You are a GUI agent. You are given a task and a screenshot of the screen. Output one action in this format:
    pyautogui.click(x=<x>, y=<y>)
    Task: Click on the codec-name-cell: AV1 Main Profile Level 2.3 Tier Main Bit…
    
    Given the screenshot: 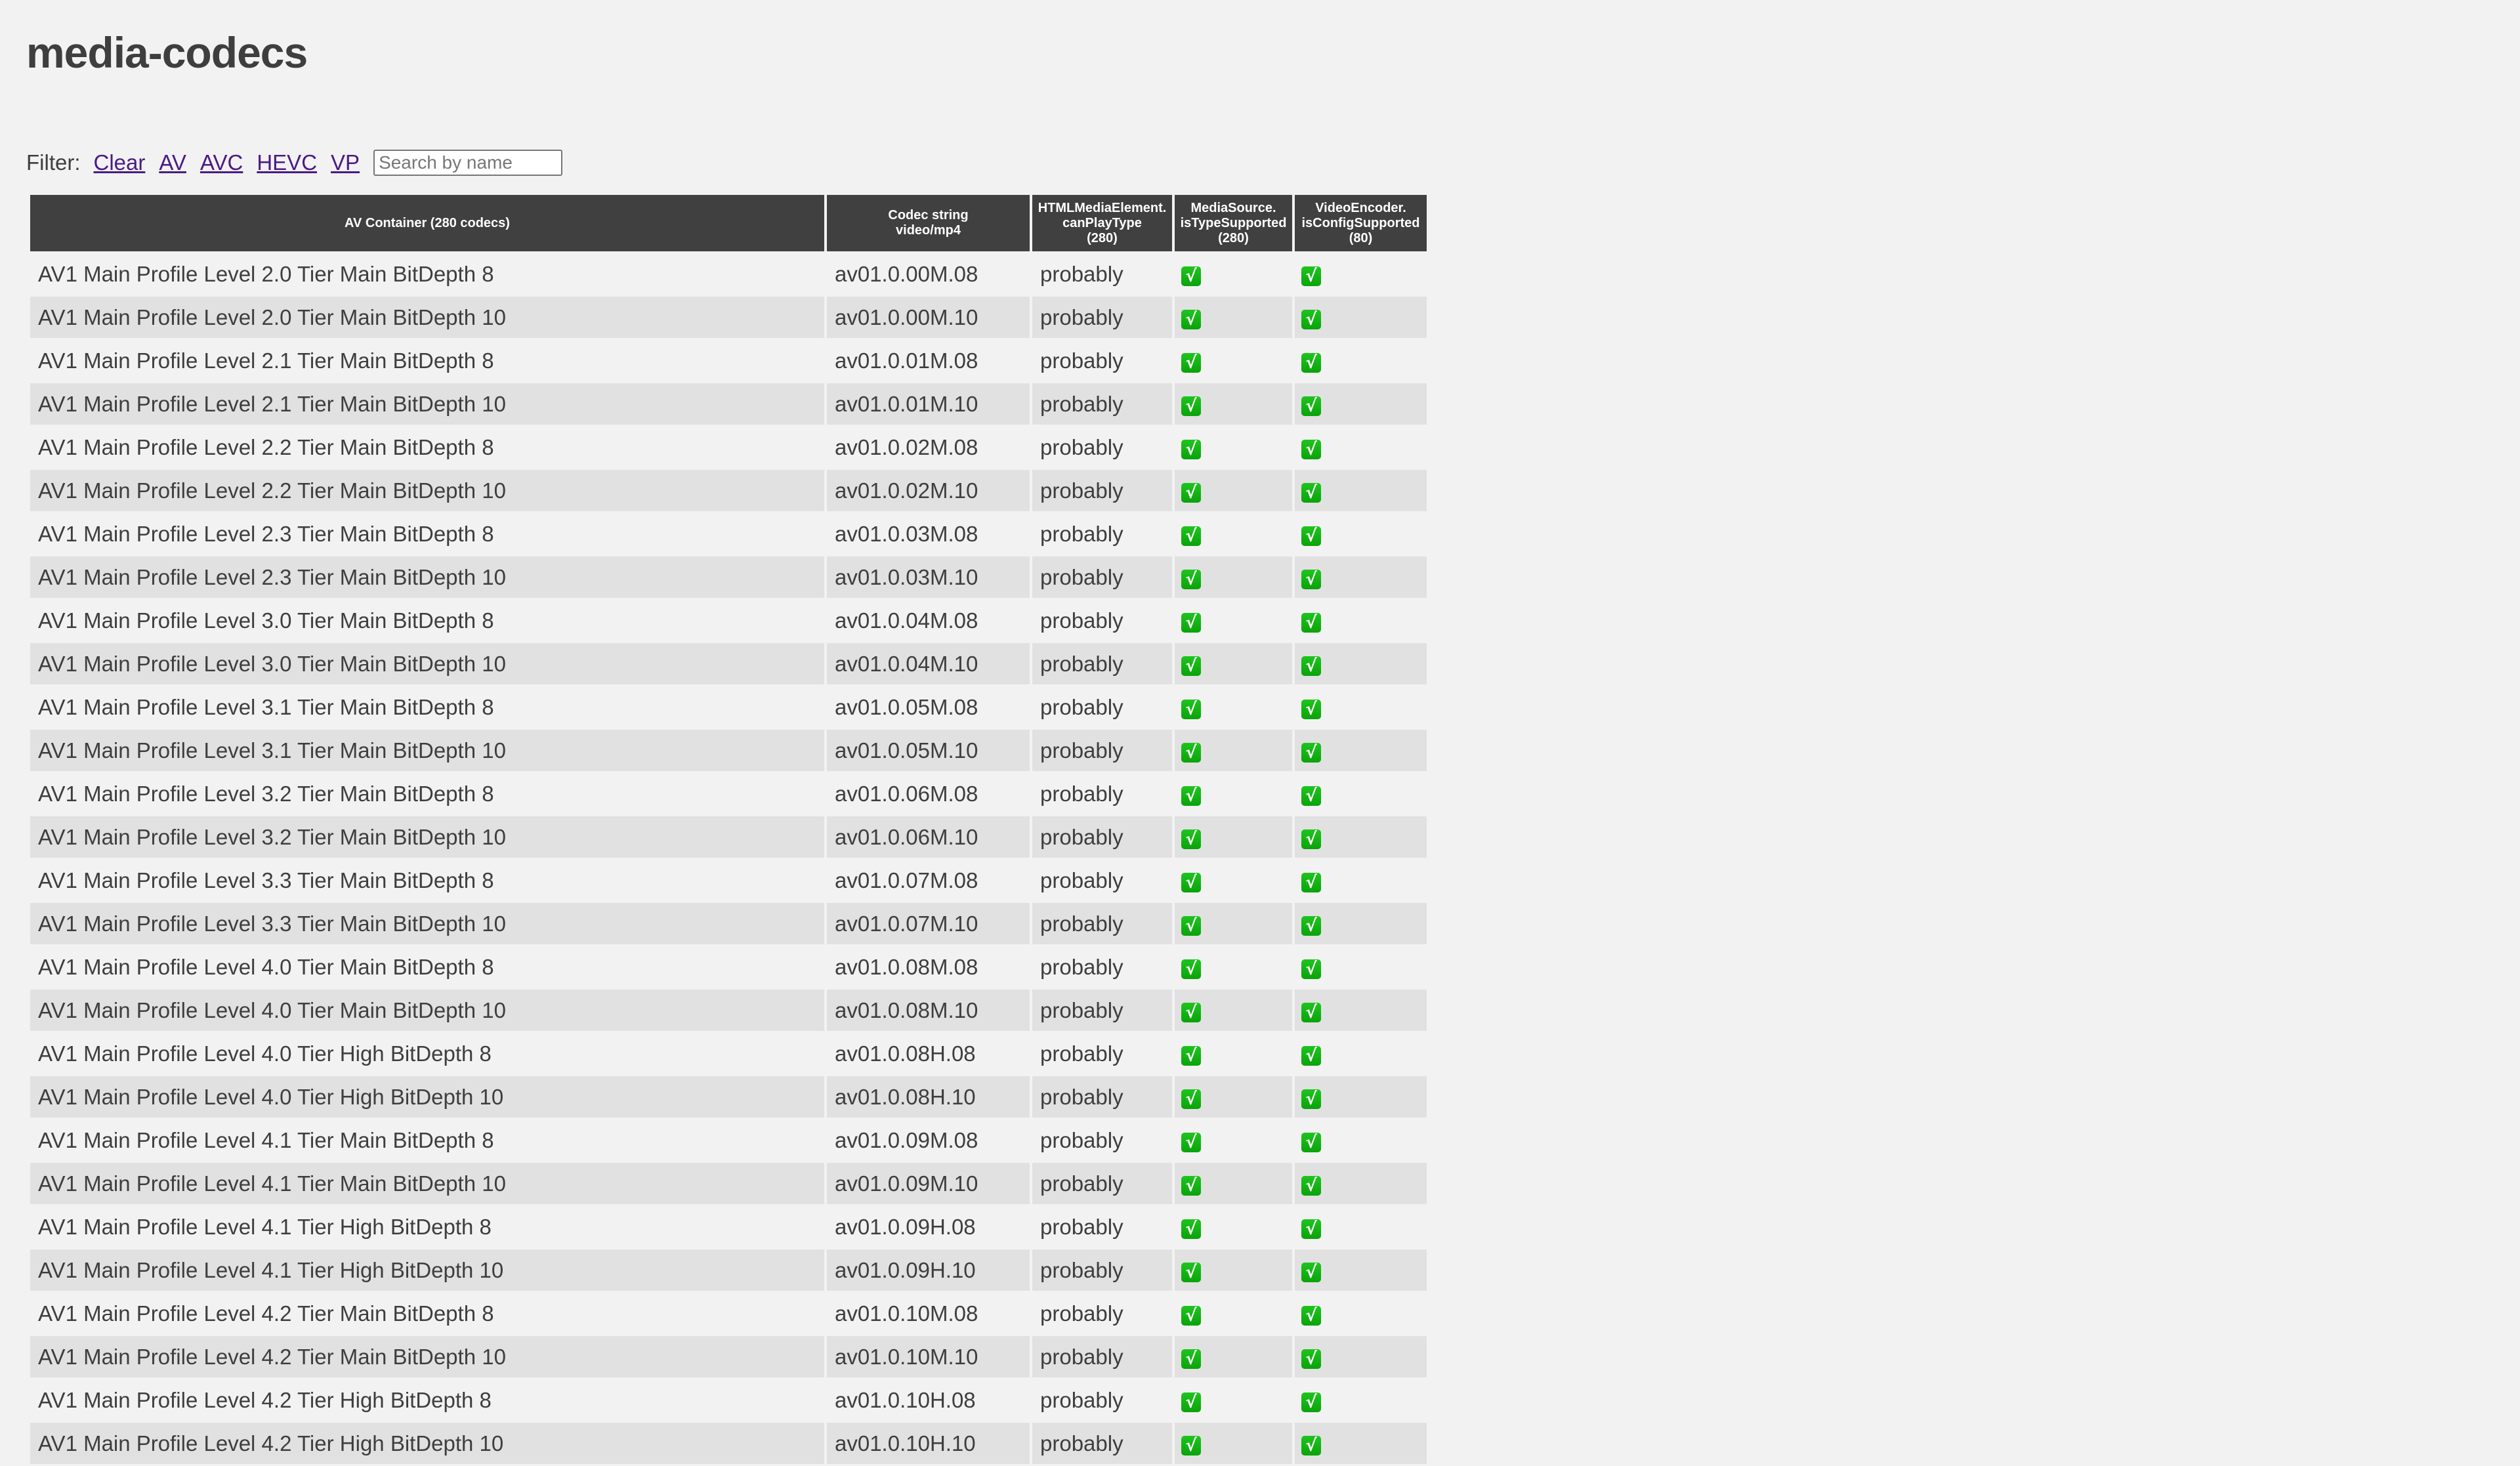 What is the action you would take?
    pyautogui.click(x=427, y=534)
    